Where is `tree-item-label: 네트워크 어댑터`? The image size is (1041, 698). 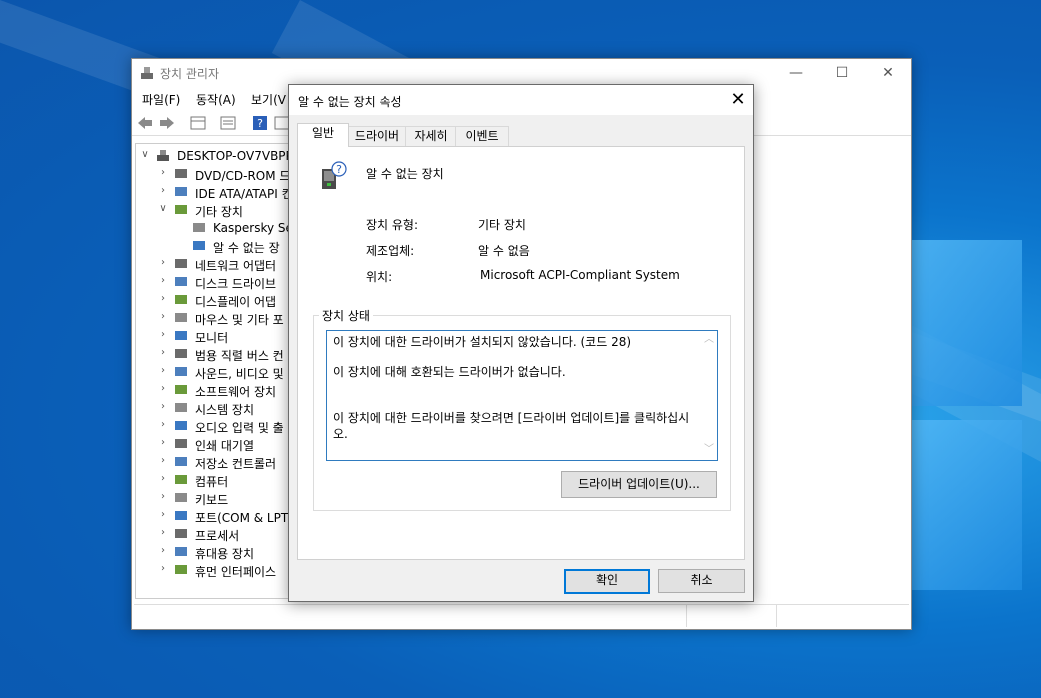
tree-item-label: 네트워크 어댑터 is located at coordinates (236, 266).